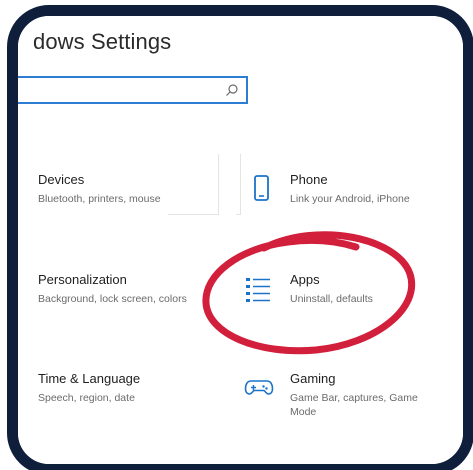 The width and height of the screenshot is (473, 470). I want to click on tile-time-language-title: Time & Language, so click(89, 378).